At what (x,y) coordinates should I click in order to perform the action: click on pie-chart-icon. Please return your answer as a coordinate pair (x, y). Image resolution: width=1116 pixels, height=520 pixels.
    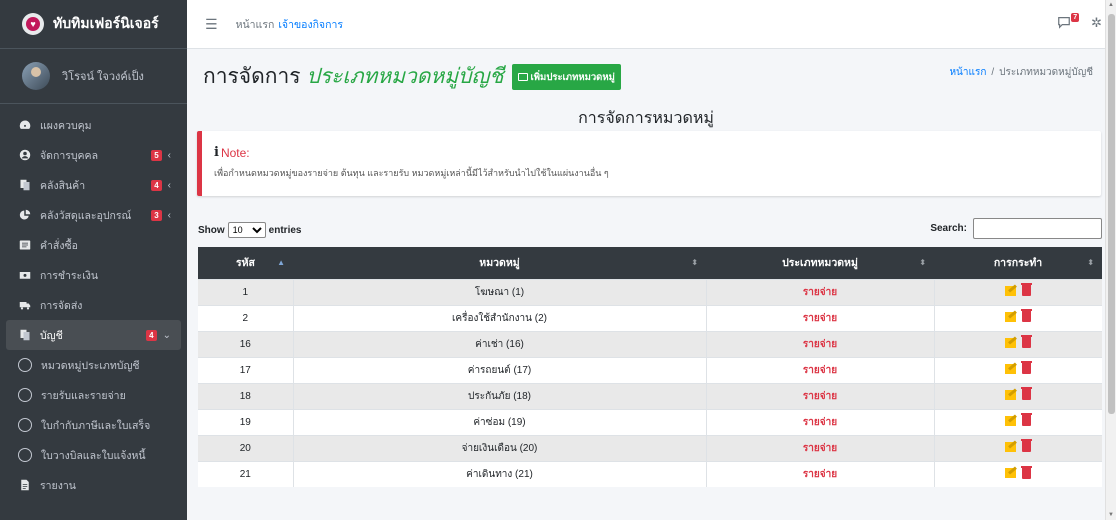
    Looking at the image, I should click on (25, 215).